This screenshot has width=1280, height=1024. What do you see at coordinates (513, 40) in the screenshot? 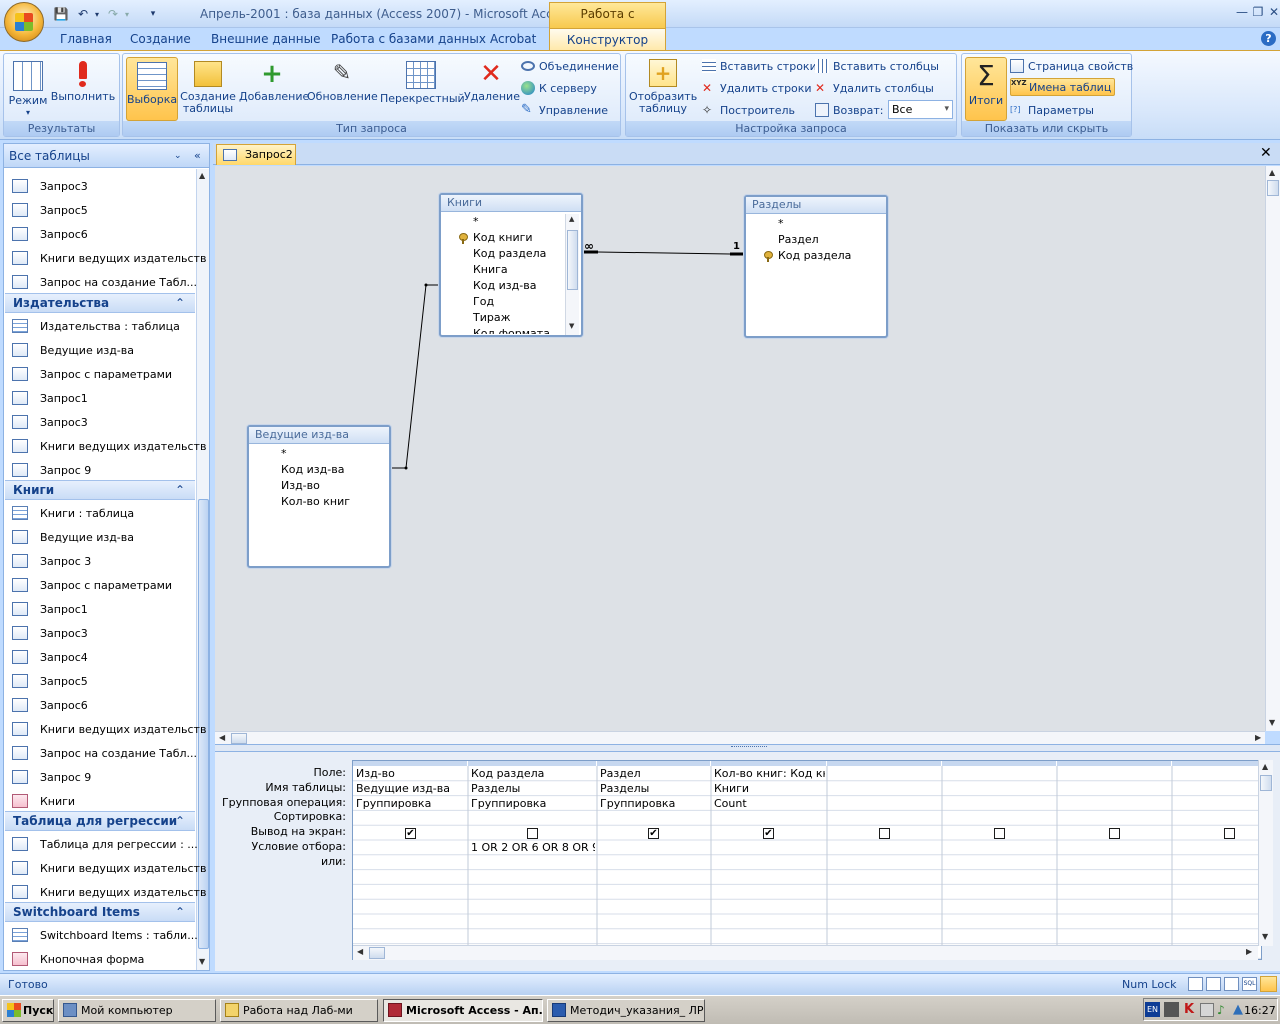
I see `tab-acrobat: Acrobat` at bounding box center [513, 40].